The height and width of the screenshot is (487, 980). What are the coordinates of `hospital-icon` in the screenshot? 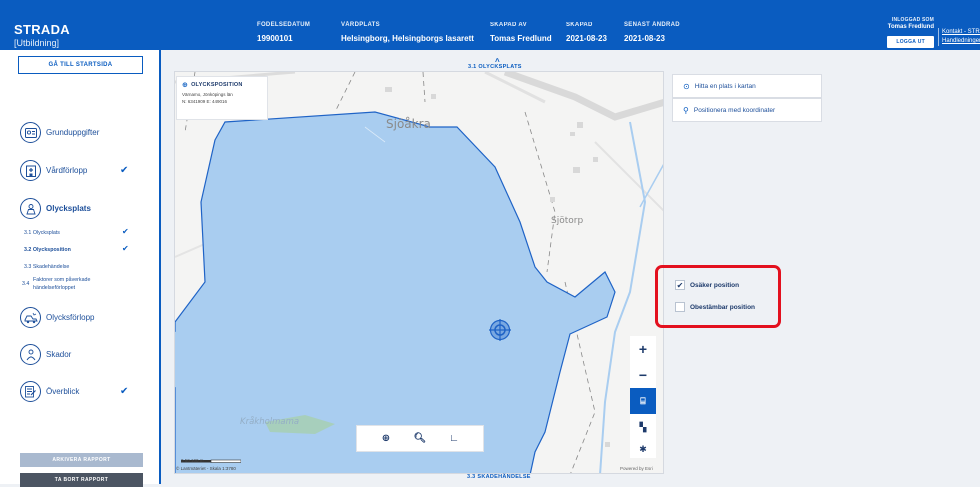 It's located at (30, 170).